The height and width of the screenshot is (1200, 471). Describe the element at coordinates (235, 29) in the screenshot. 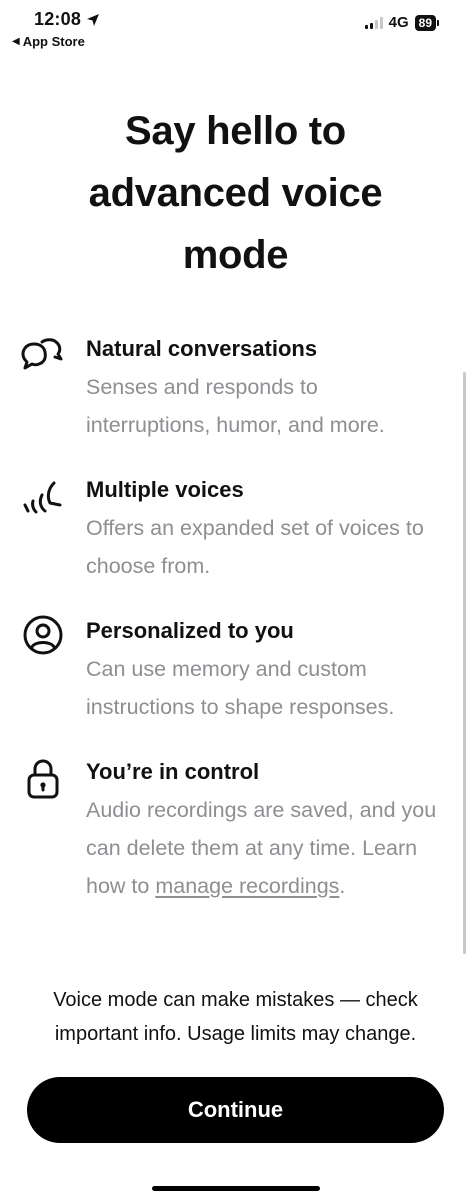

I see `status-bar: 12:08 ◀ App Store 4G 89` at that location.